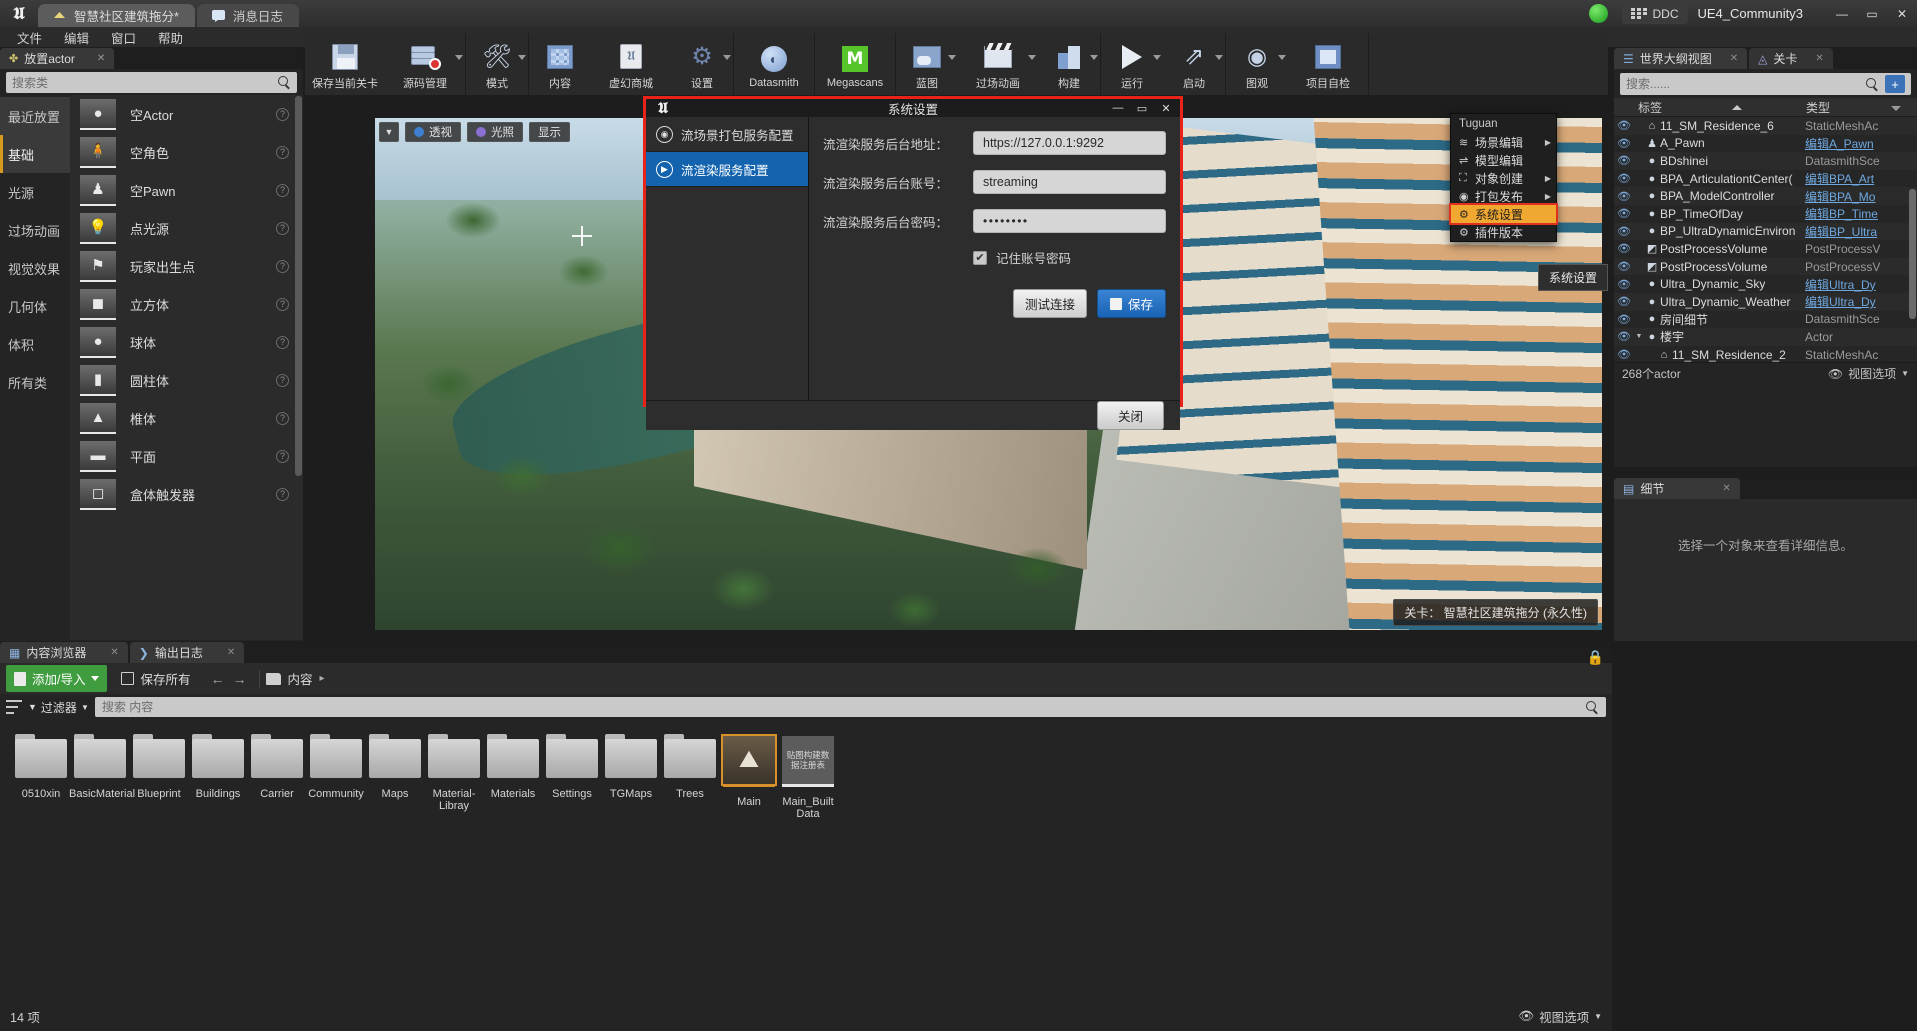 The image size is (1917, 1031). Describe the element at coordinates (1861, 213) in the screenshot. I see `outliner-row-type: 编辑BP_Time` at that location.